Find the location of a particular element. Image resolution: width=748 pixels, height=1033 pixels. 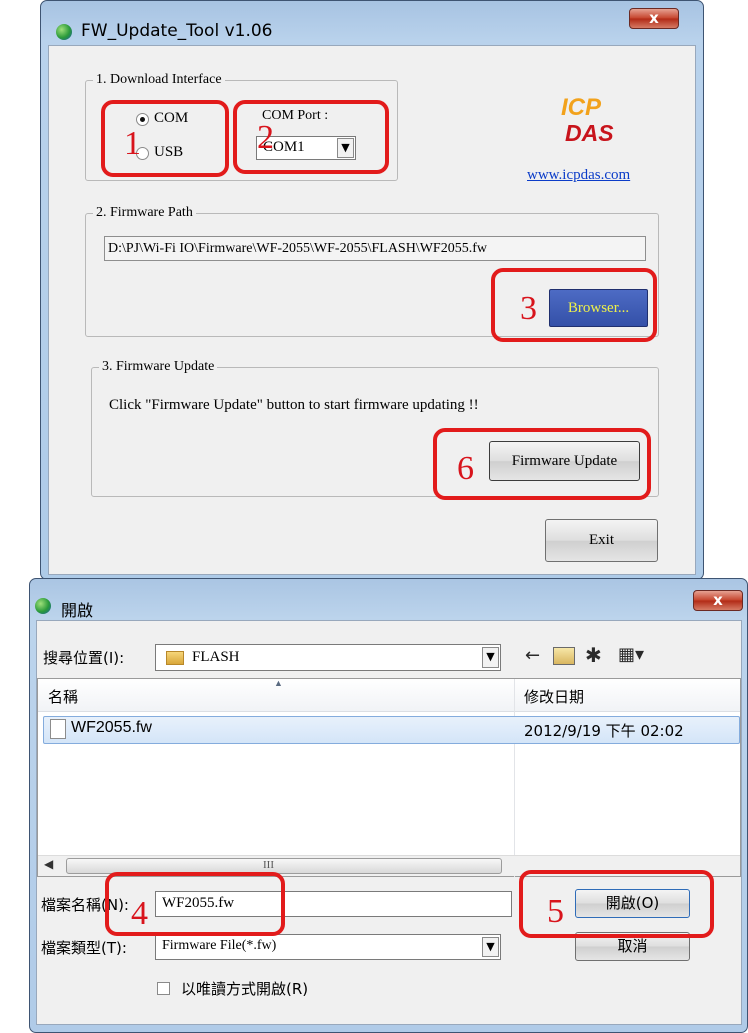

look-in-value: FLASH is located at coordinates (216, 657).